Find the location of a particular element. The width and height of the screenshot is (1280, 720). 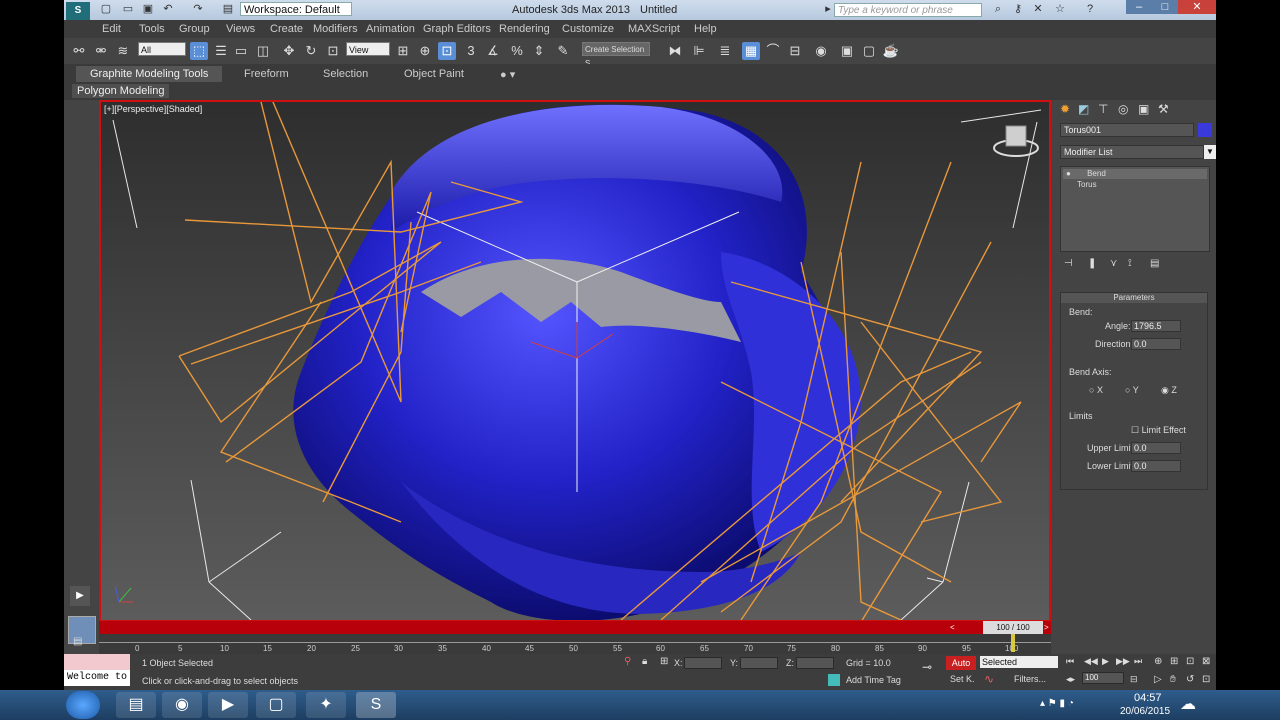

start-button is located at coordinates (83, 705).